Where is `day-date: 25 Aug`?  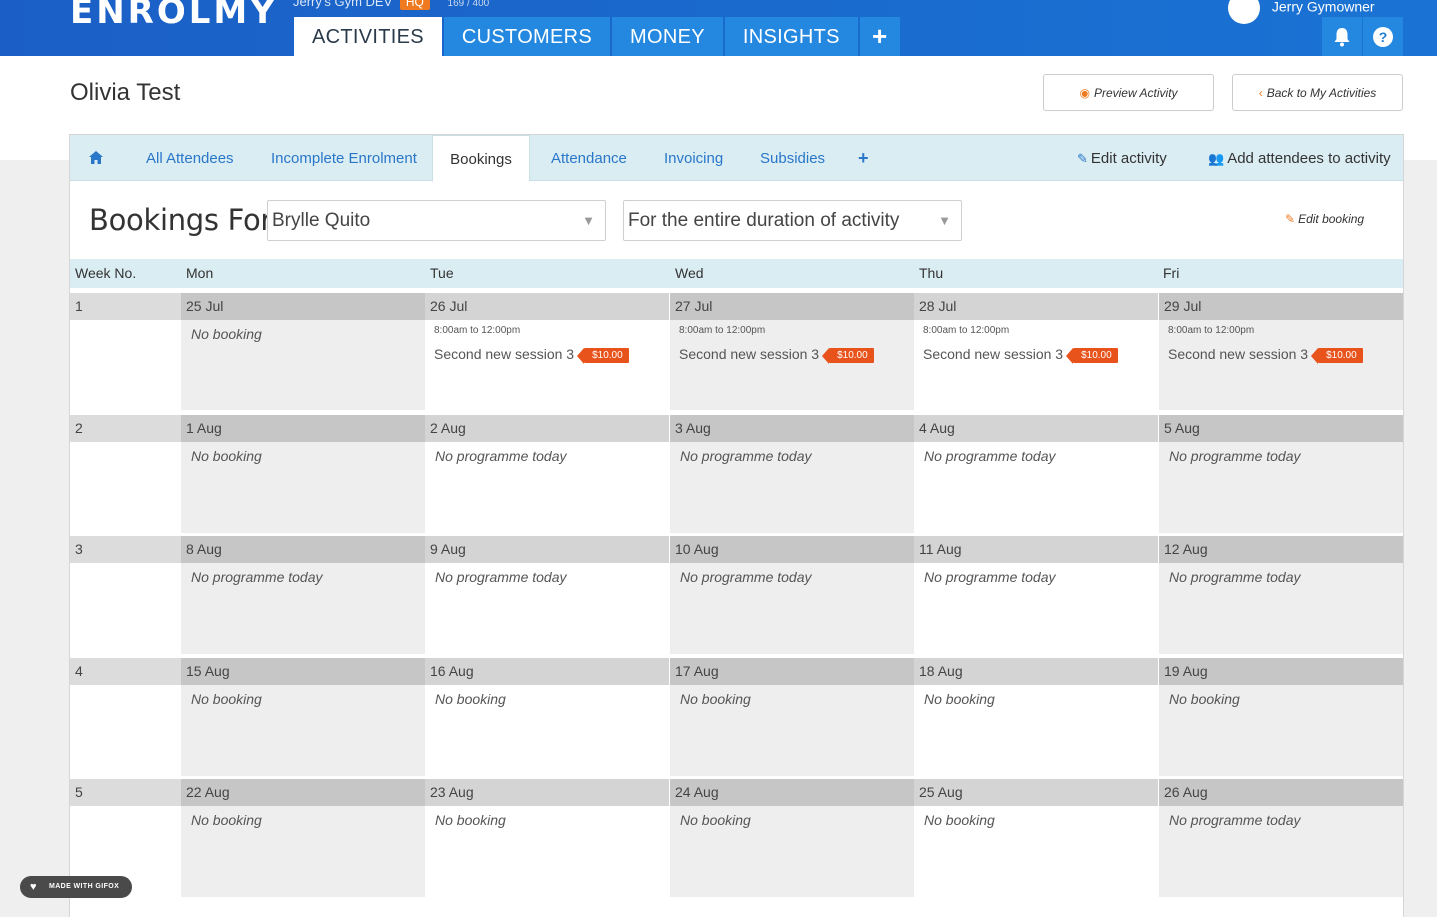 day-date: 25 Aug is located at coordinates (1036, 792).